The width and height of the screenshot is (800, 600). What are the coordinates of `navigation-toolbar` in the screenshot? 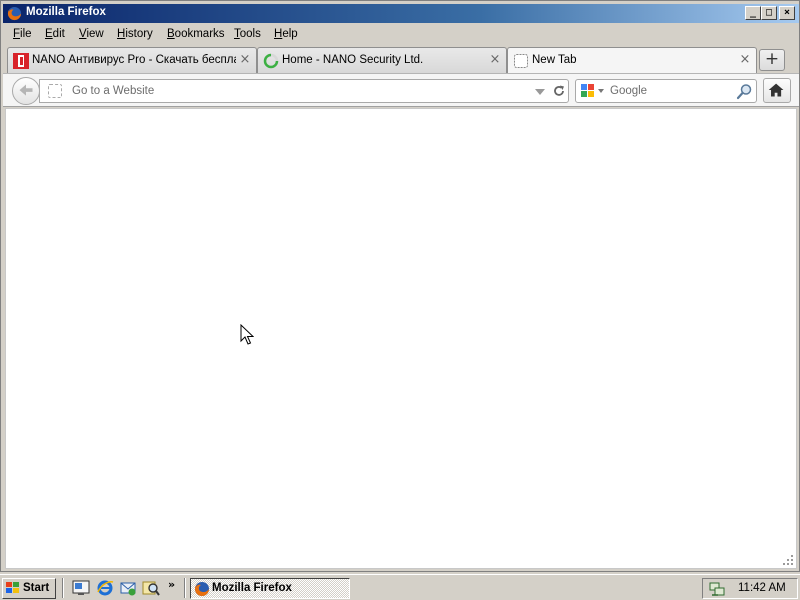 It's located at (401, 90).